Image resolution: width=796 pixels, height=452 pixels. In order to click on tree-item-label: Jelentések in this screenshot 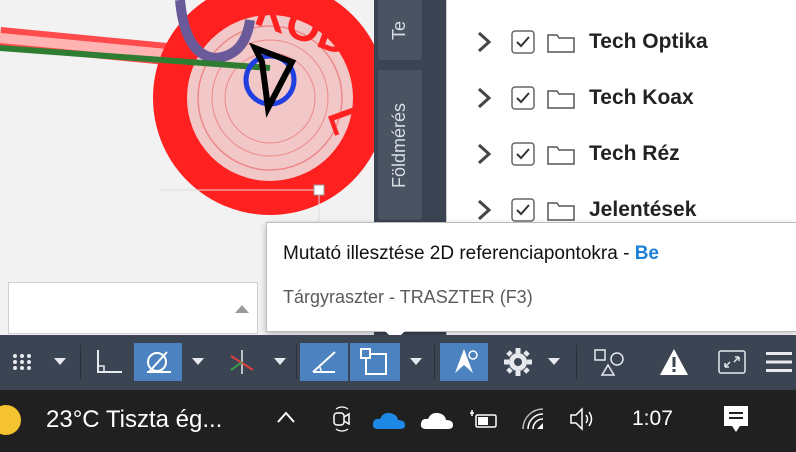, I will do `click(643, 209)`.